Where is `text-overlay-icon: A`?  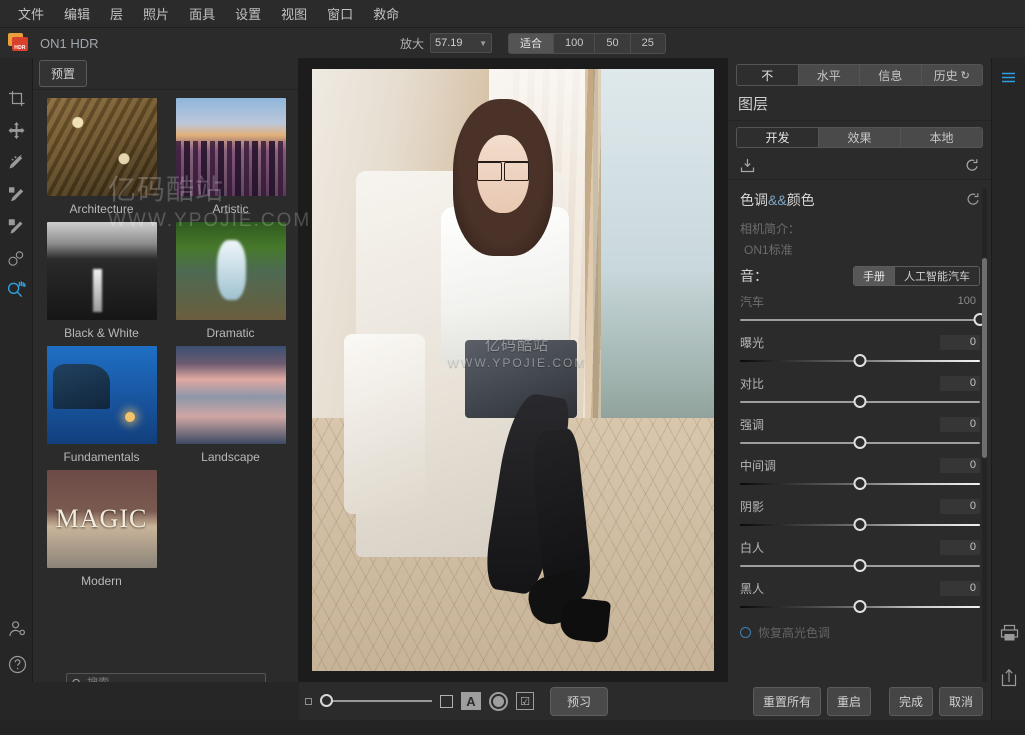
text-overlay-icon: A is located at coordinates (471, 701).